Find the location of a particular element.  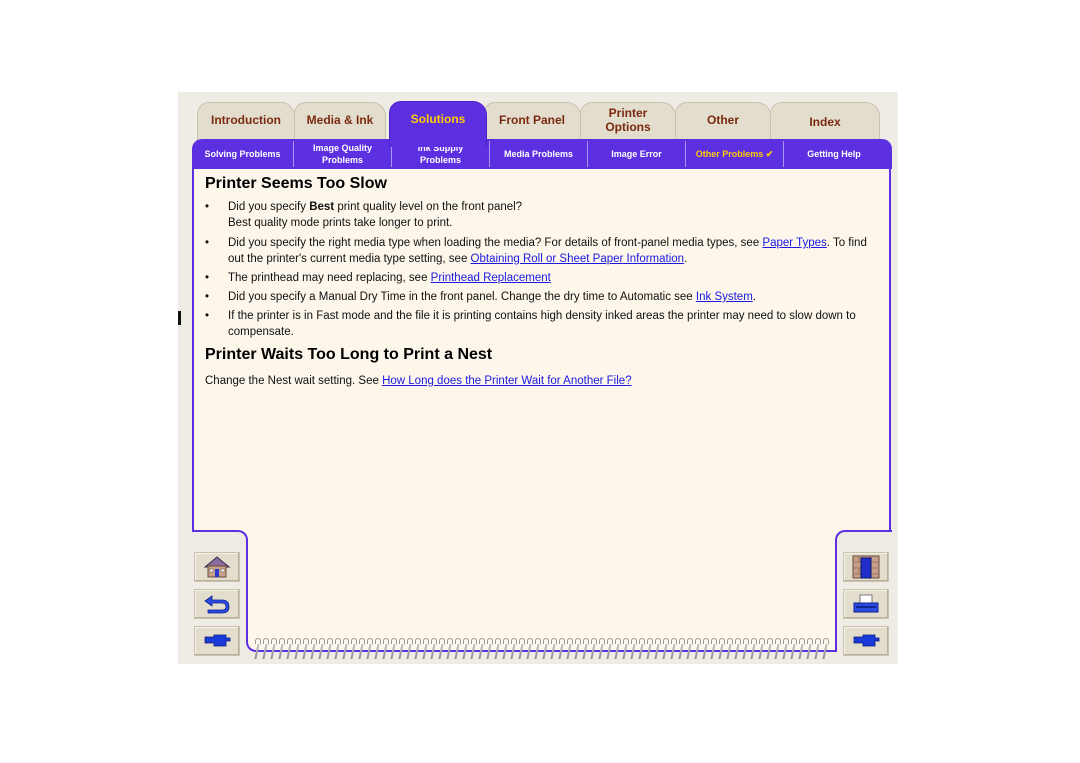

subnav-image-quality-problems: Image Quality Problems is located at coordinates (343, 154).